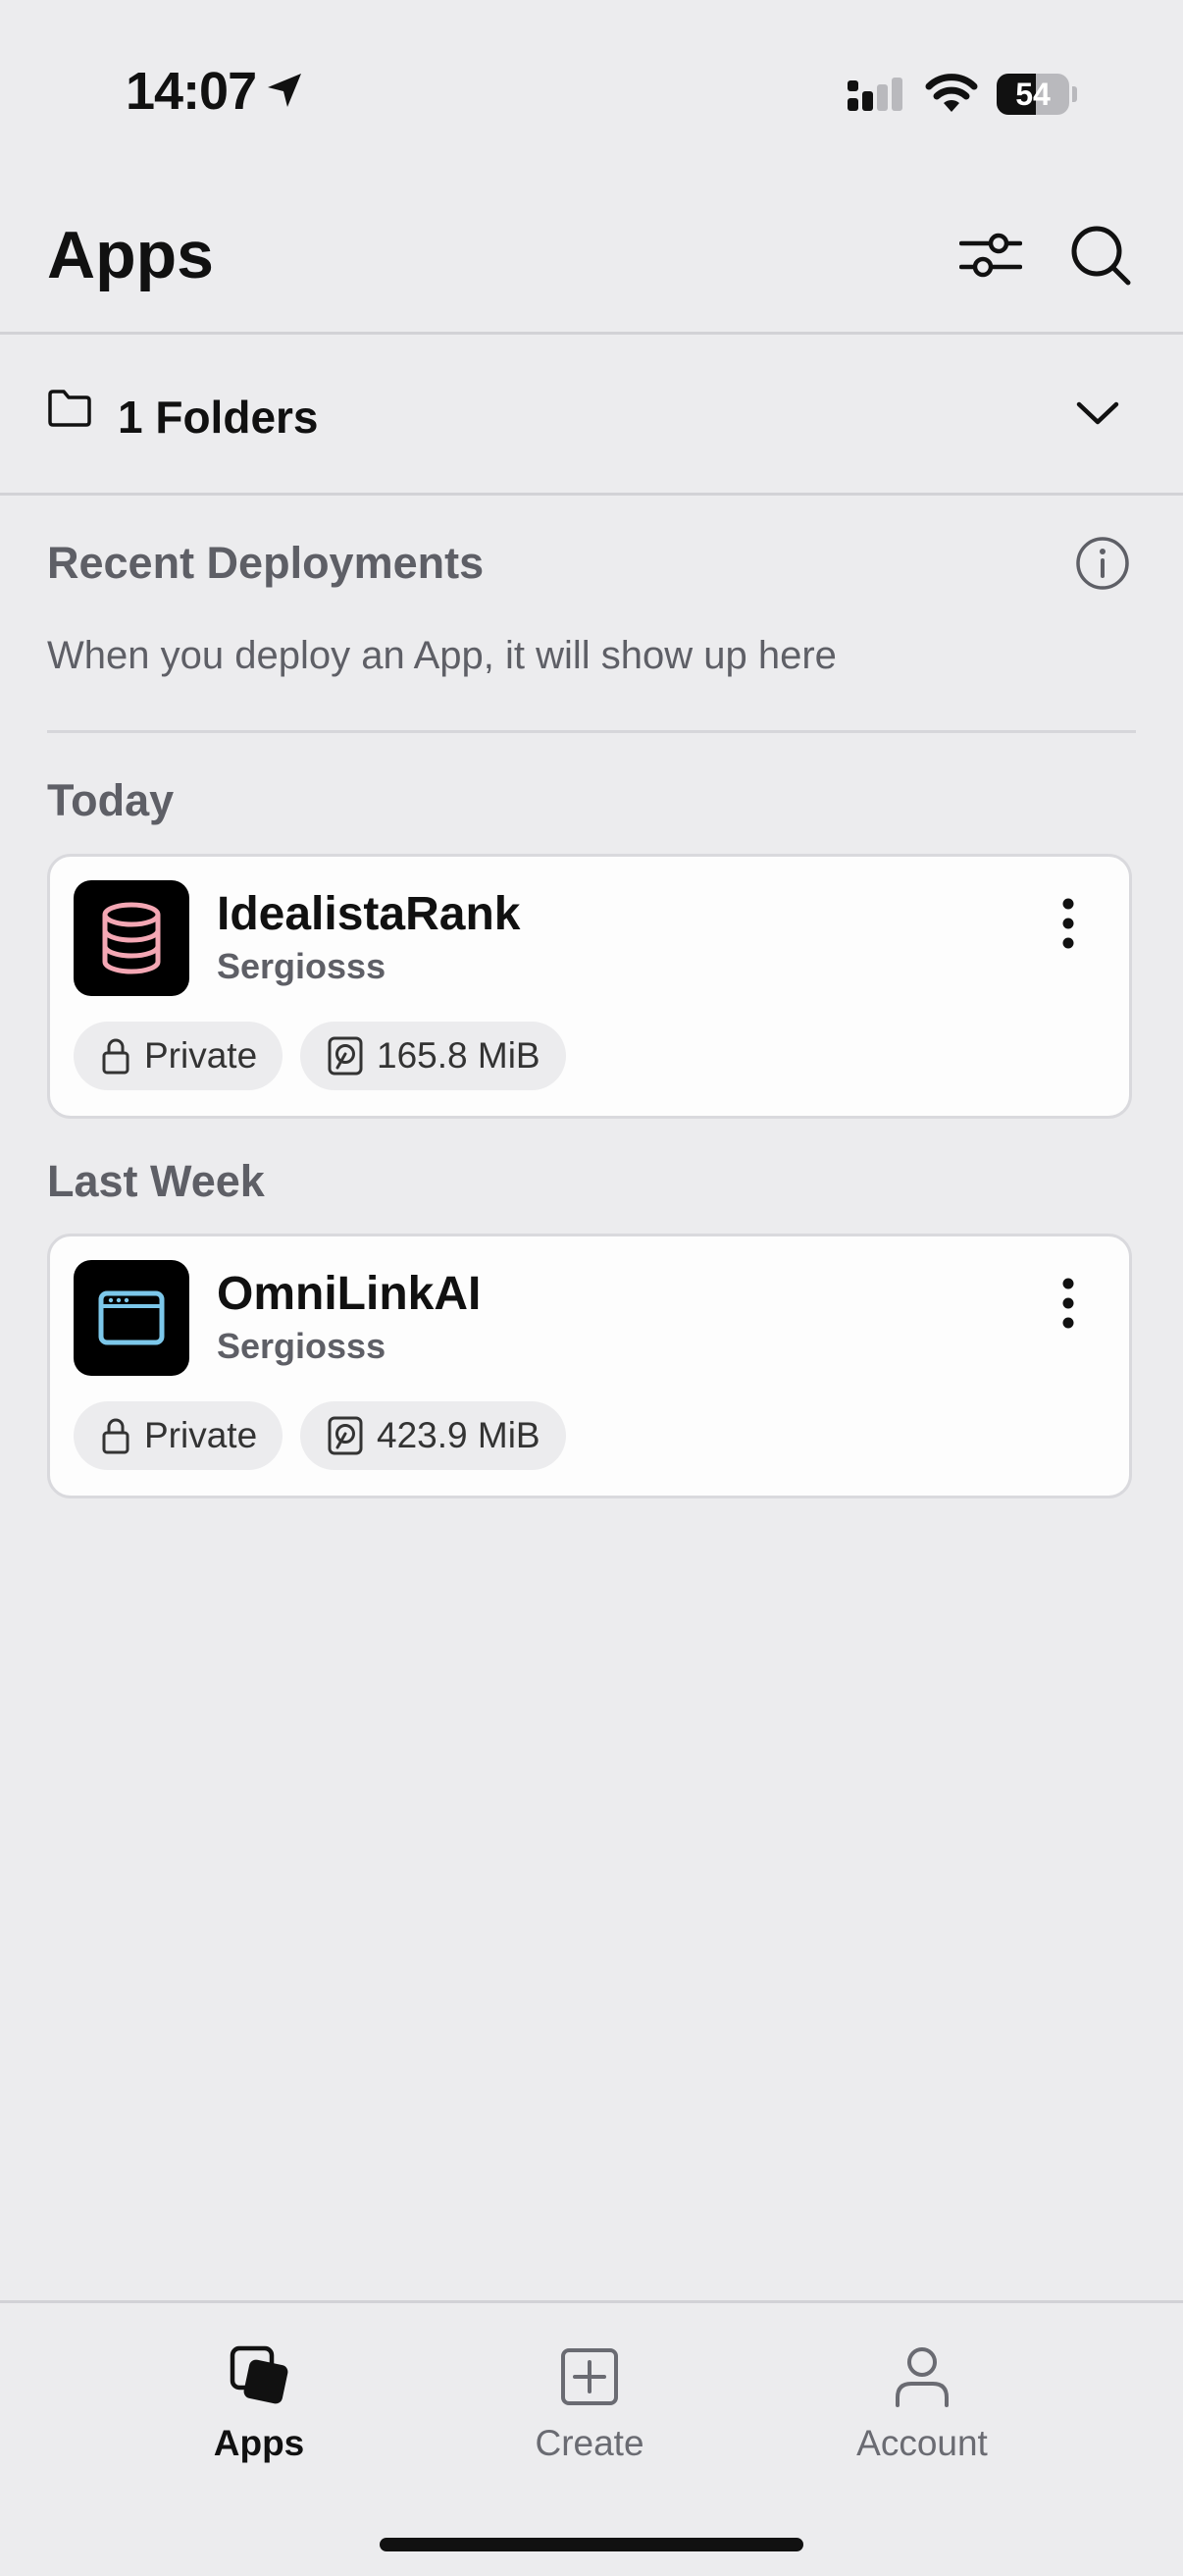 This screenshot has width=1183, height=2576. I want to click on browser-window-icon, so click(131, 1317).